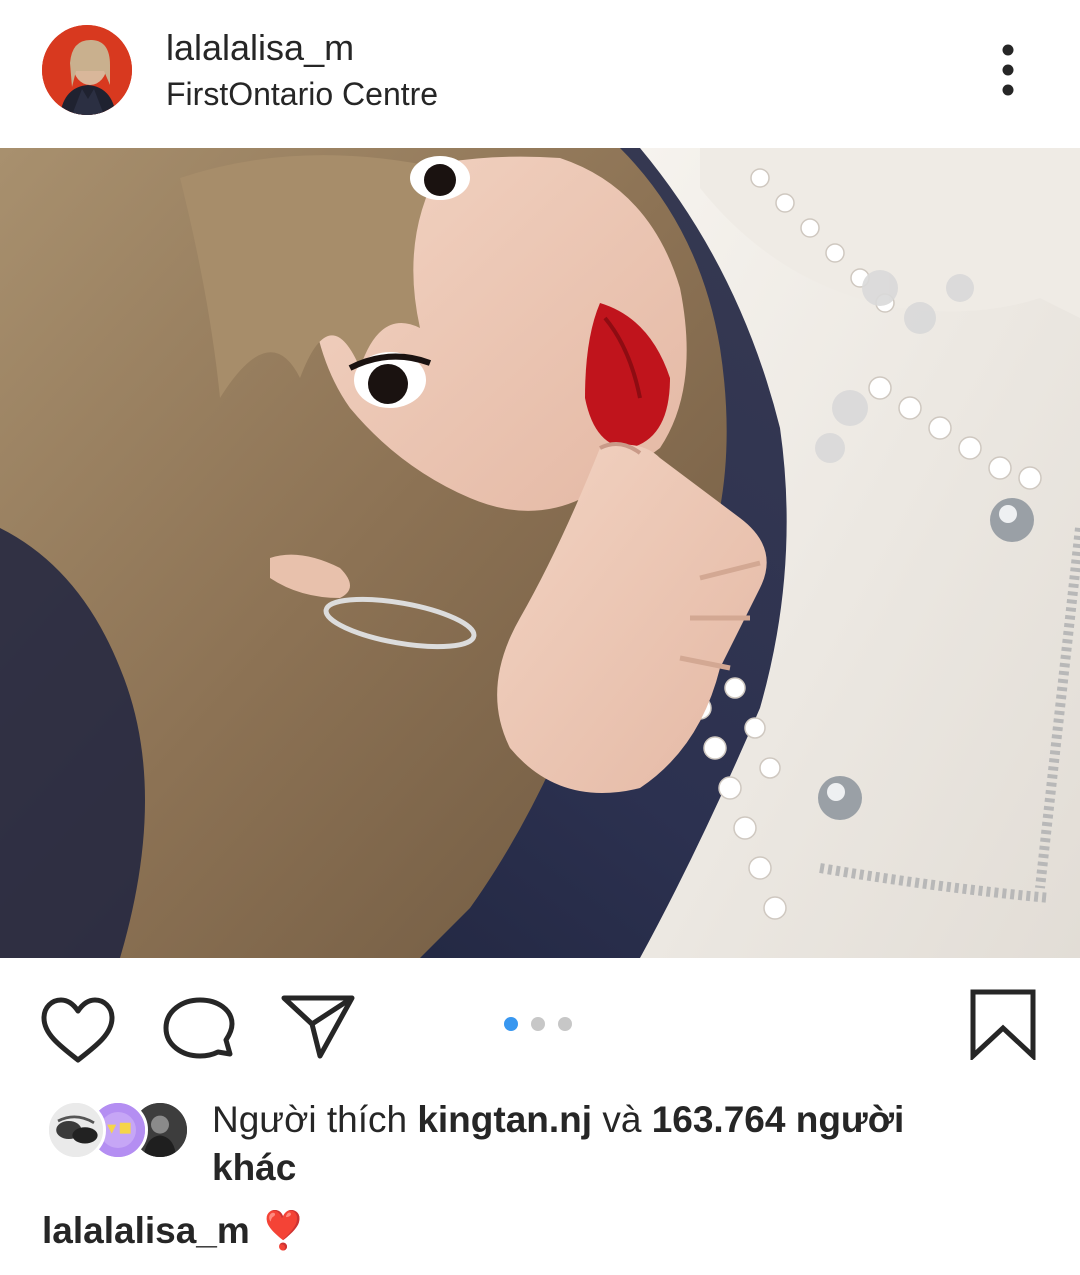 The width and height of the screenshot is (1080, 1275). I want to click on heart-outline-icon, so click(78, 1030).